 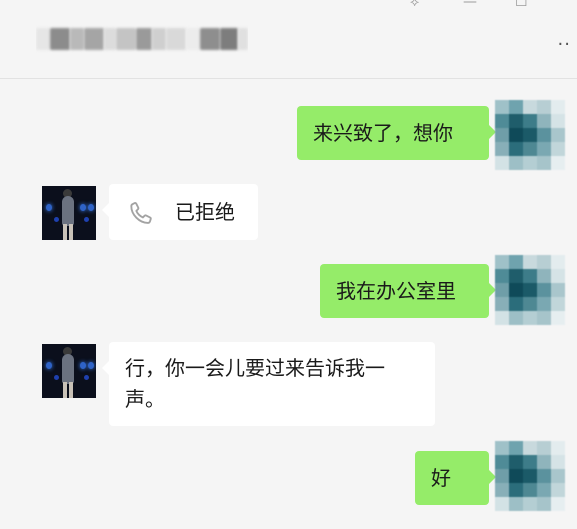 I want to click on message-text: 好, so click(x=441, y=478).